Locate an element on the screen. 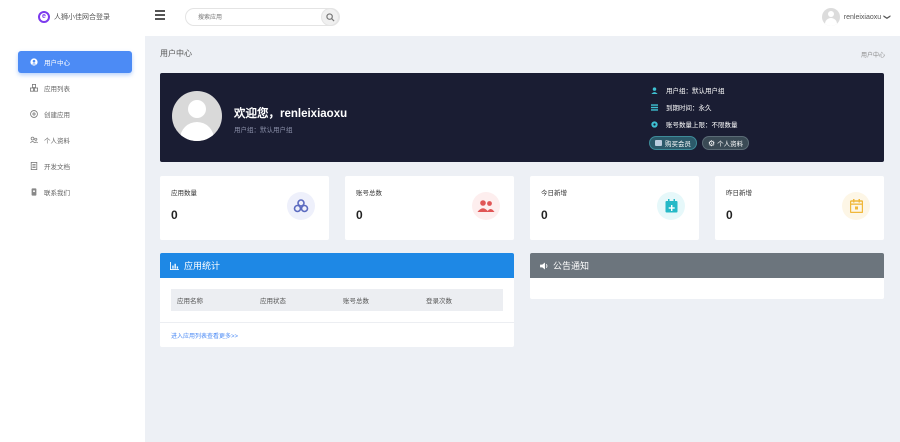  column-header: 账号总数 is located at coordinates (356, 301).